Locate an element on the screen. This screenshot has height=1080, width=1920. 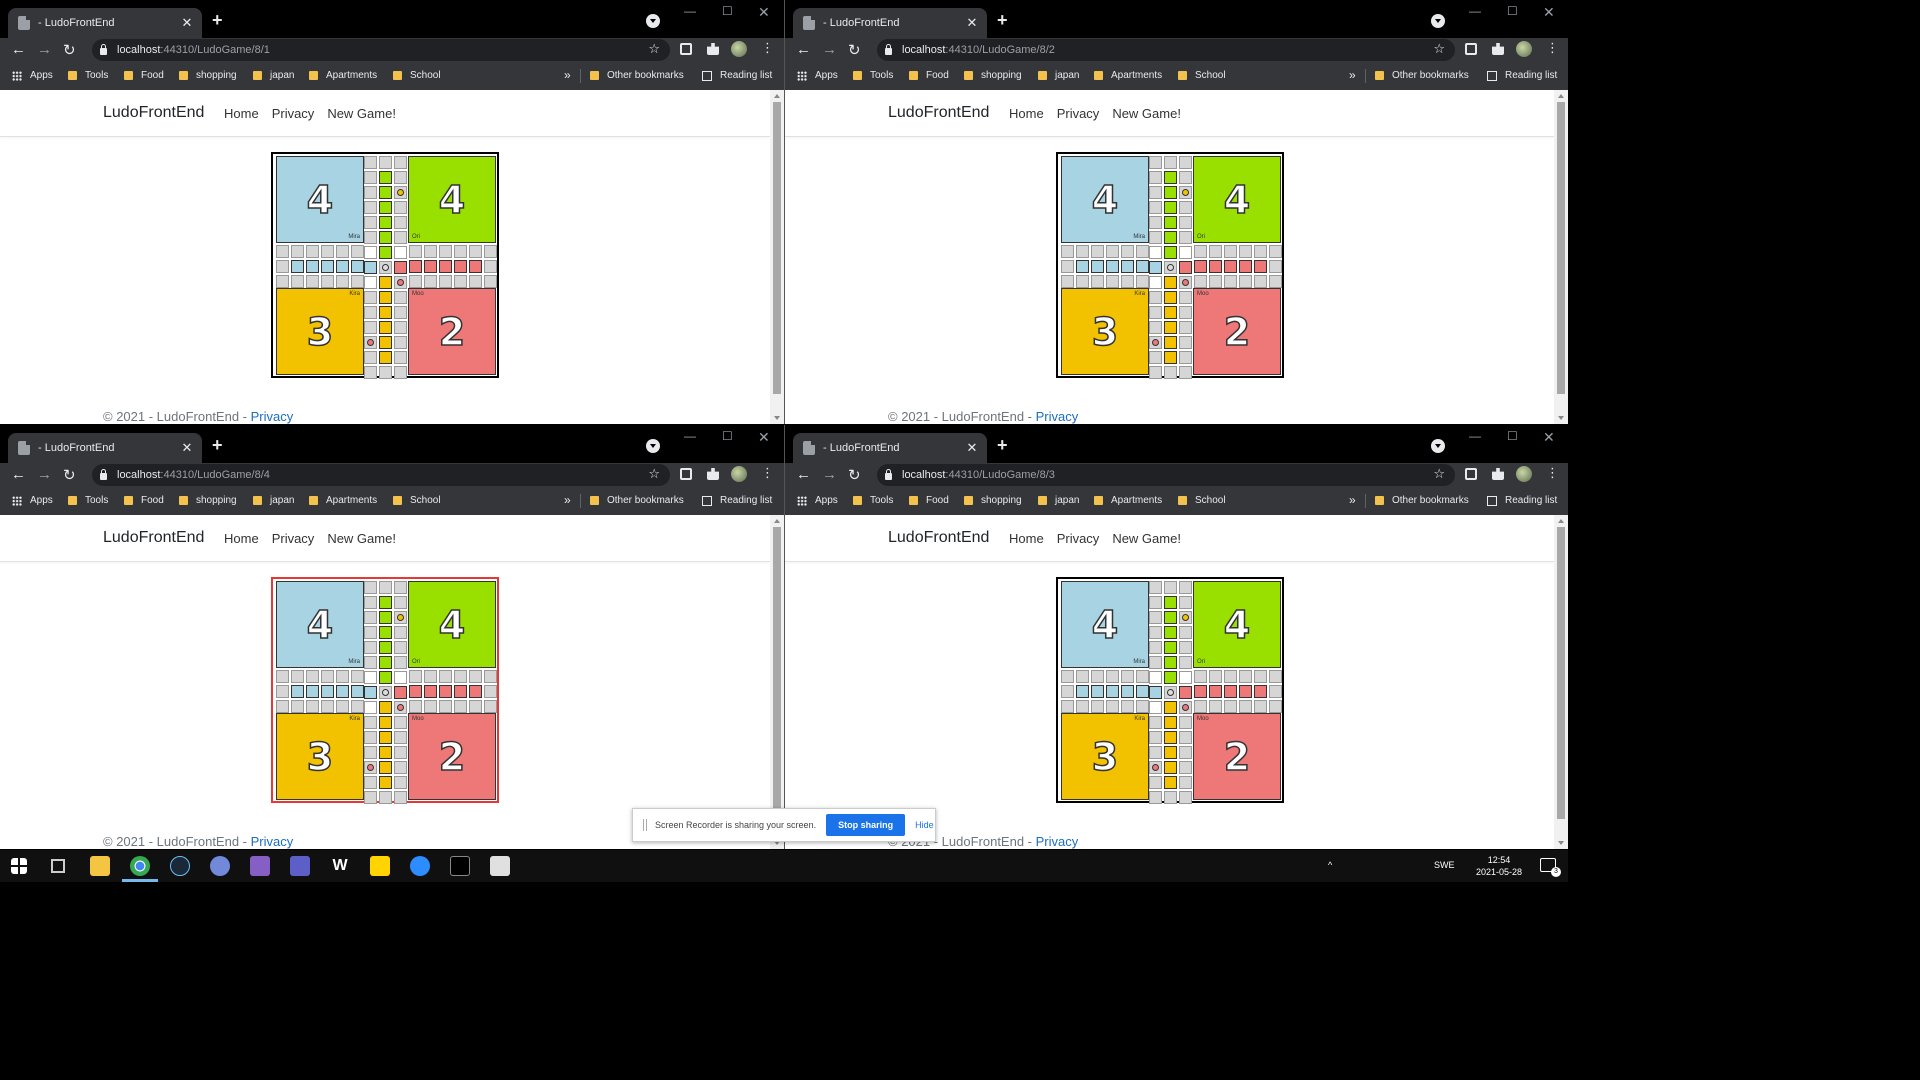
menu-icon: ⋮ is located at coordinates (1552, 472).